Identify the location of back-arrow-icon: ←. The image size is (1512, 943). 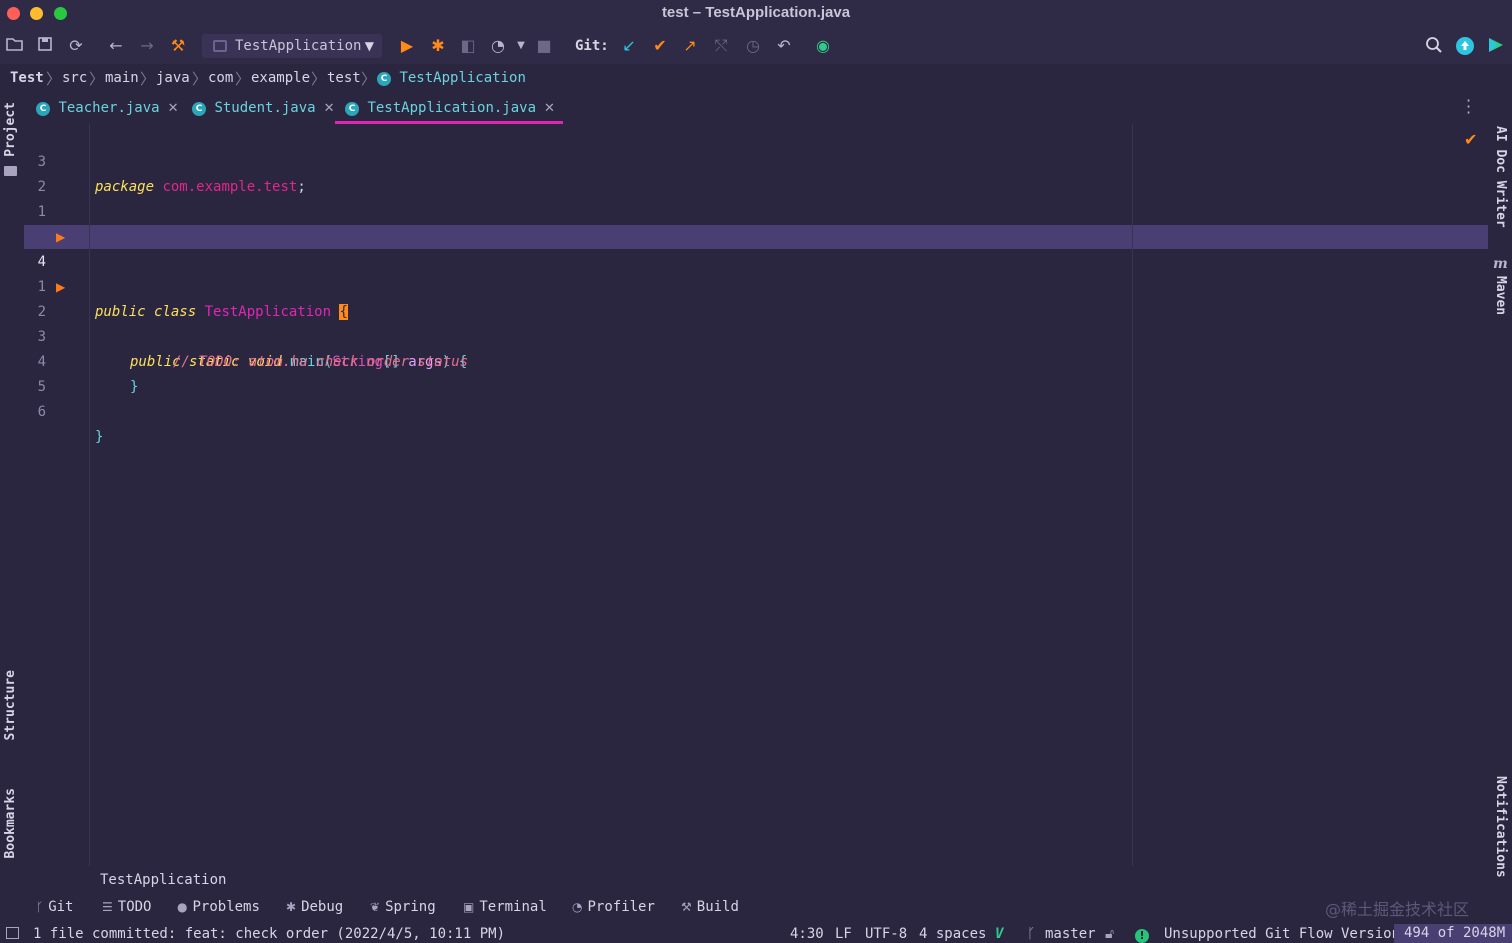
(116, 46).